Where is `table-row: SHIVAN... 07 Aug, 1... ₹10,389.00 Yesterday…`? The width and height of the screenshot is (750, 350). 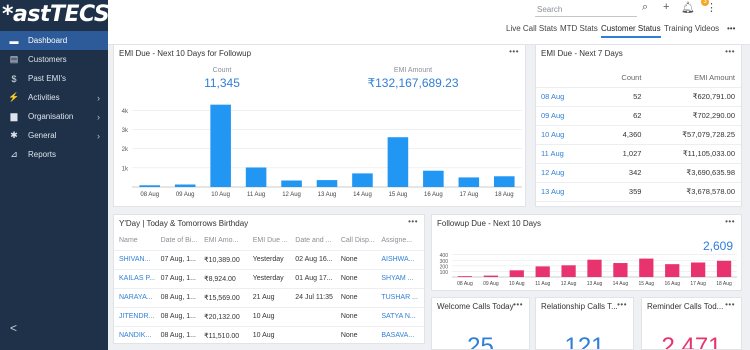
table-row: SHIVAN... 07 Aug, 1... ₹10,389.00 Yesterday… is located at coordinates (269, 260).